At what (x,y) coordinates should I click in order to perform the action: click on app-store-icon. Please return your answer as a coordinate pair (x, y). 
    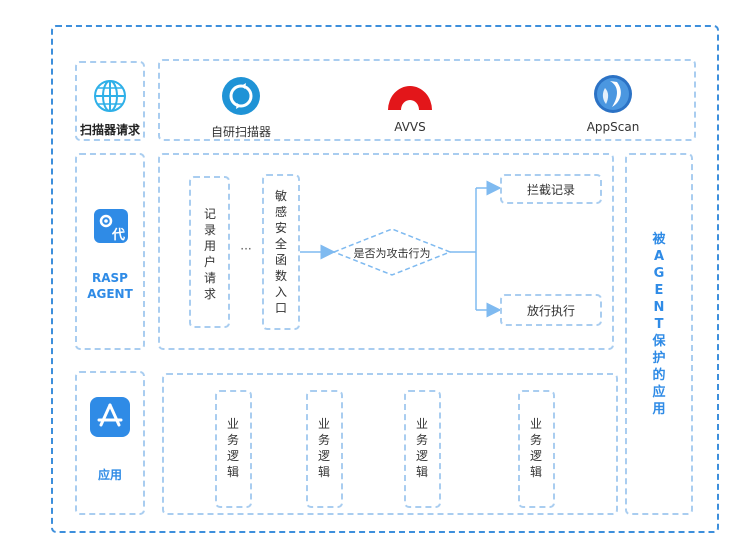
    Looking at the image, I should click on (110, 419).